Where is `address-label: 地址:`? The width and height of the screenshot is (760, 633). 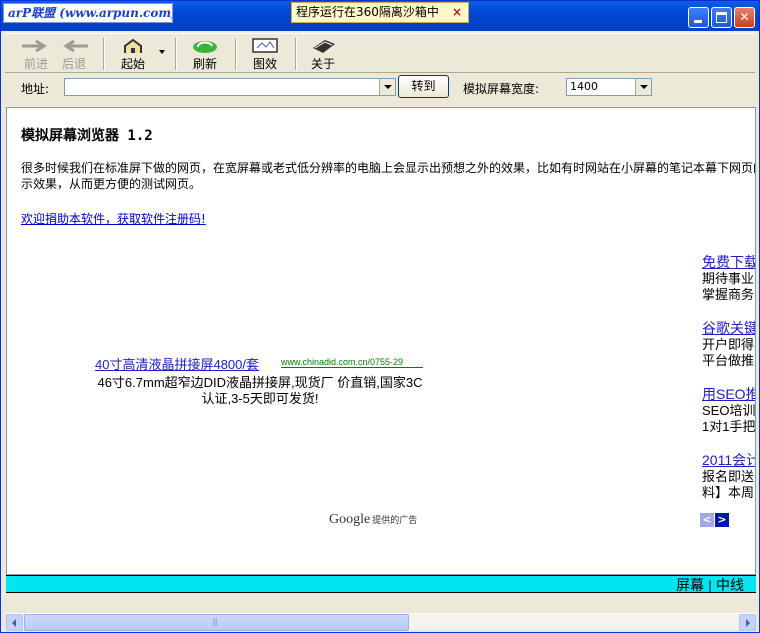 address-label: 地址: is located at coordinates (35, 89).